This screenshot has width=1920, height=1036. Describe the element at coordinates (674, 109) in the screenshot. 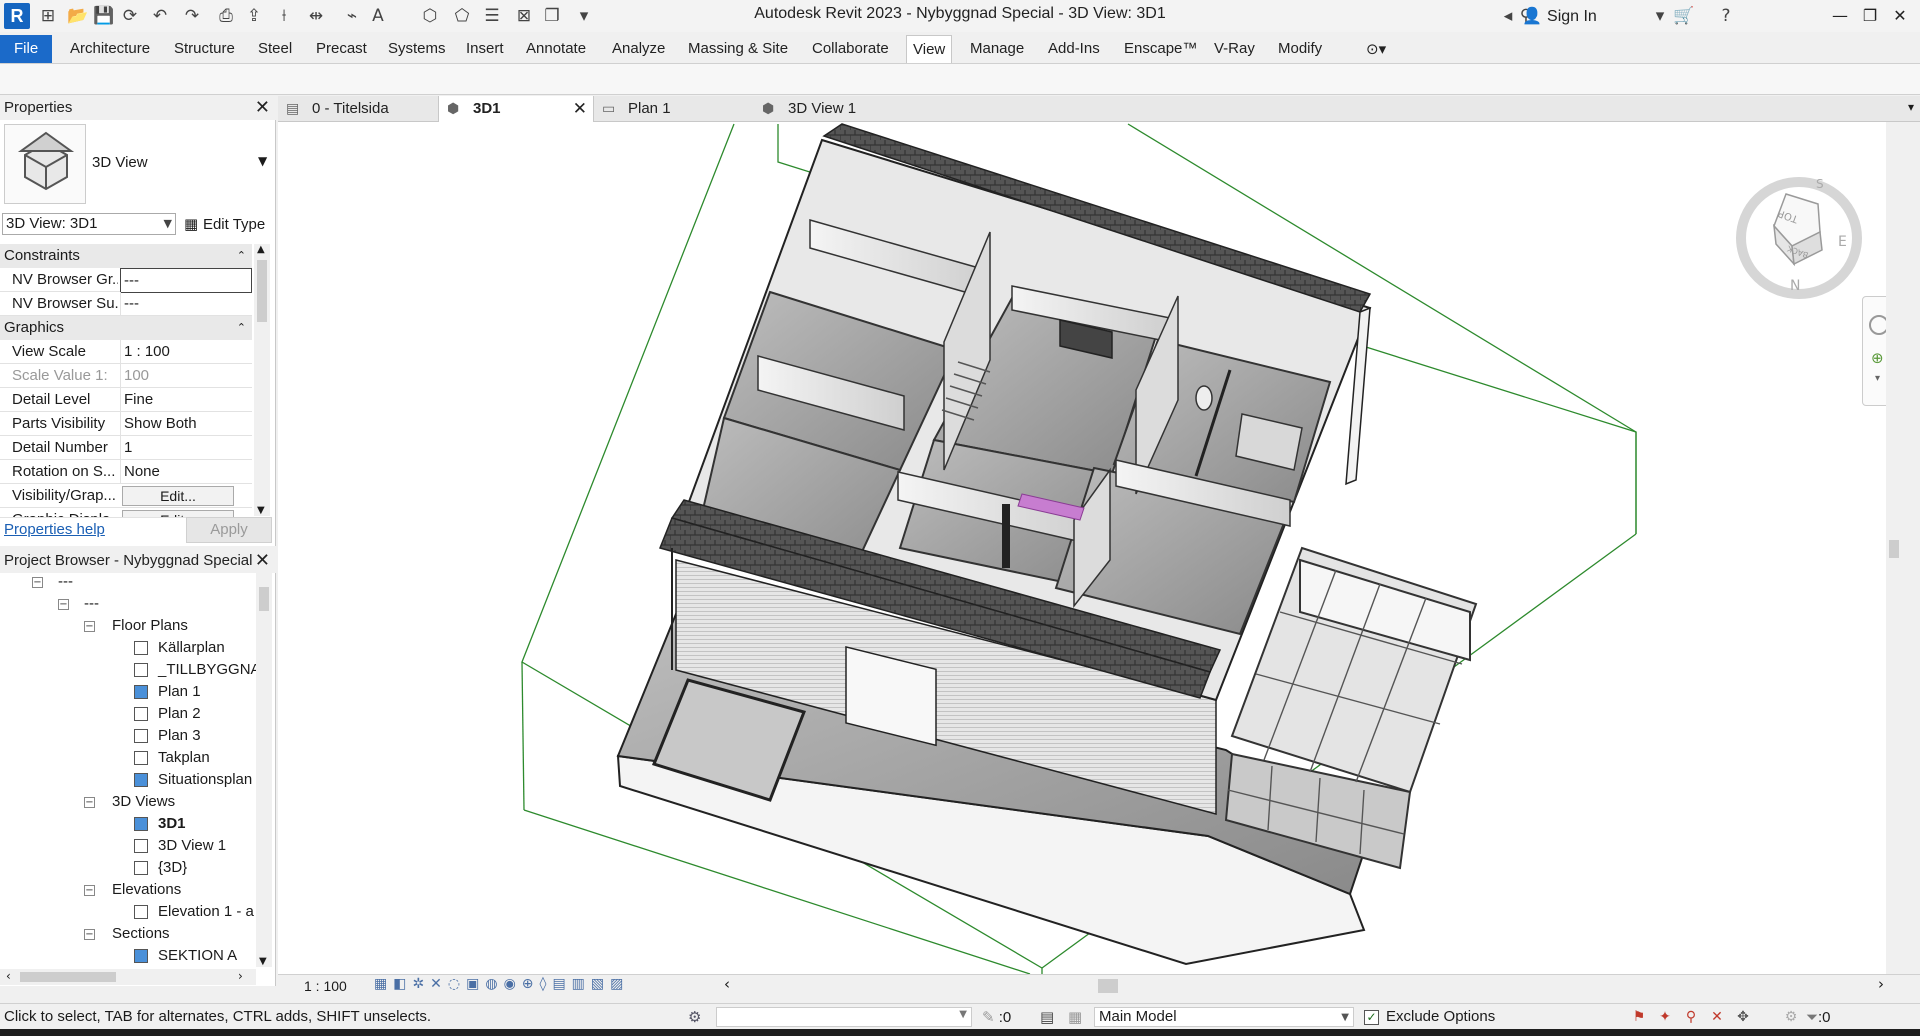

I see `view-tab-plan-1: ▭ Plan 1` at that location.